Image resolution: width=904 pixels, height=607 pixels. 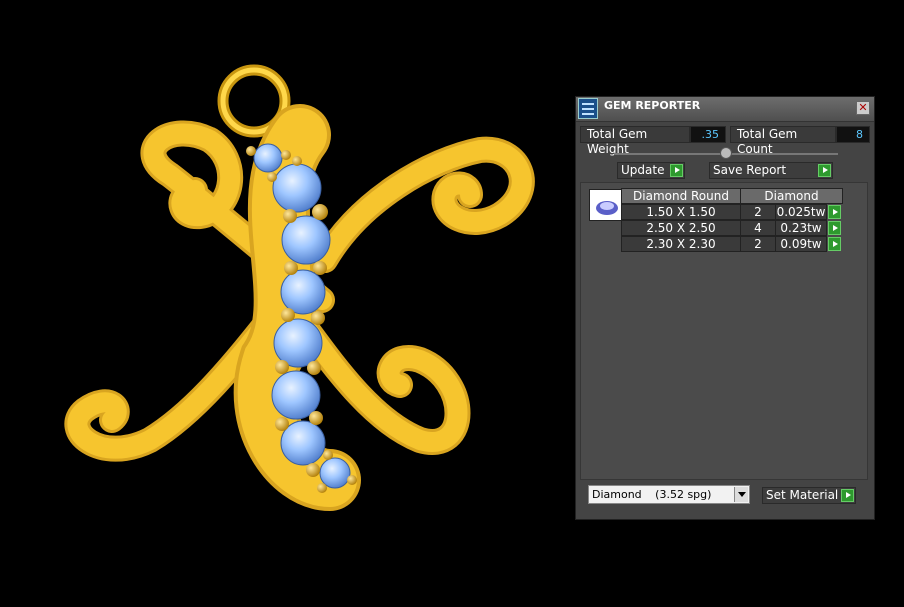 What do you see at coordinates (635, 141) in the screenshot?
I see `total-gem-weight-label: Total Gem Weight` at bounding box center [635, 141].